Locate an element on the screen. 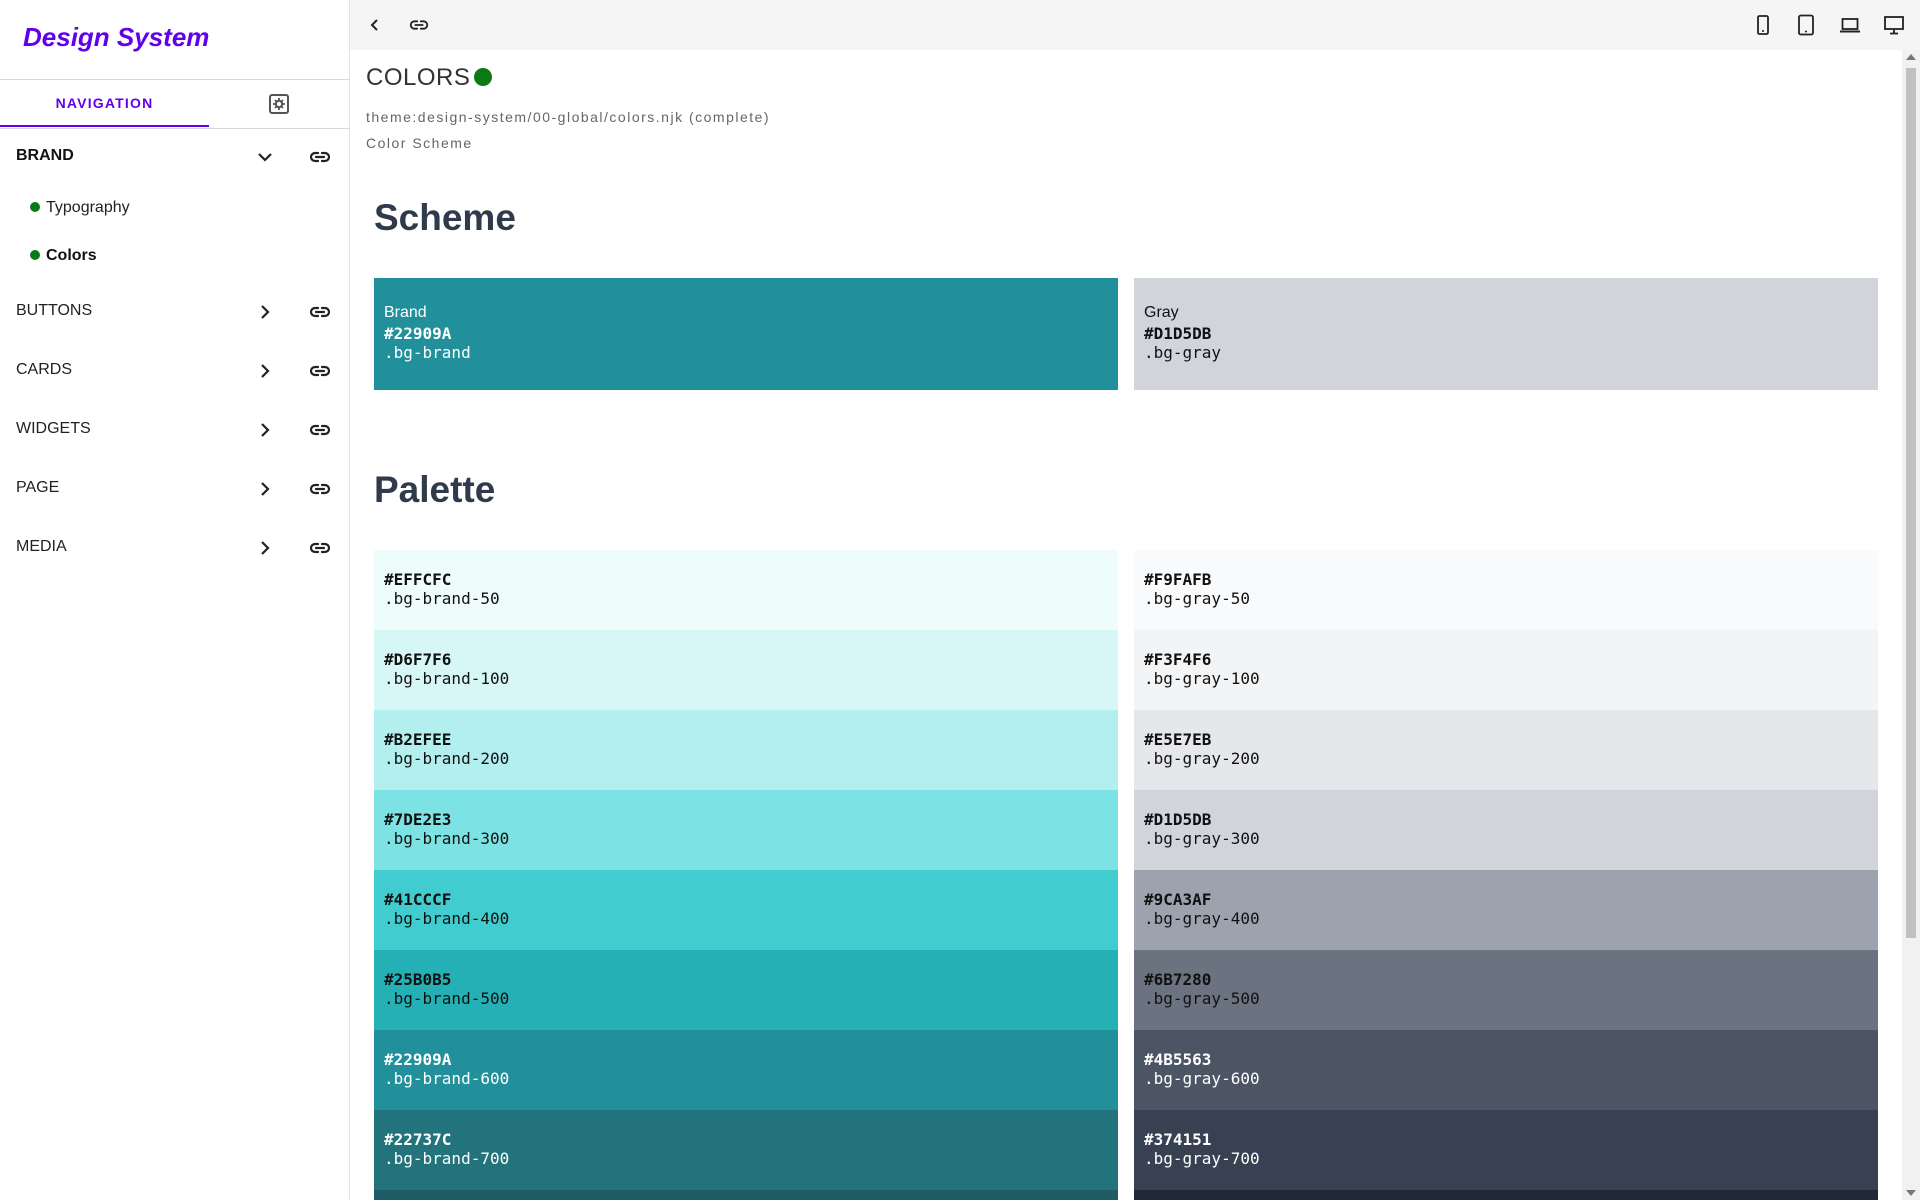 This screenshot has width=1920, height=1200. swatch-hex: #E5E7EB is located at coordinates (1178, 739).